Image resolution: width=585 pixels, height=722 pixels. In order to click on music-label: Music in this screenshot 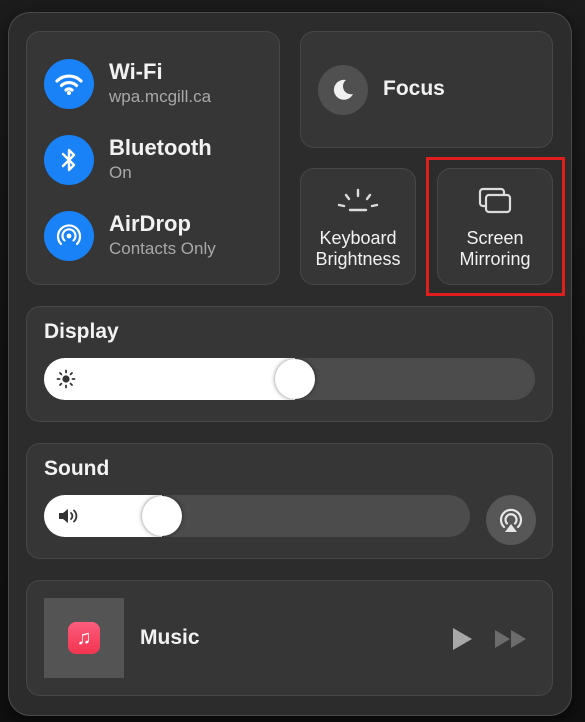, I will do `click(170, 637)`.